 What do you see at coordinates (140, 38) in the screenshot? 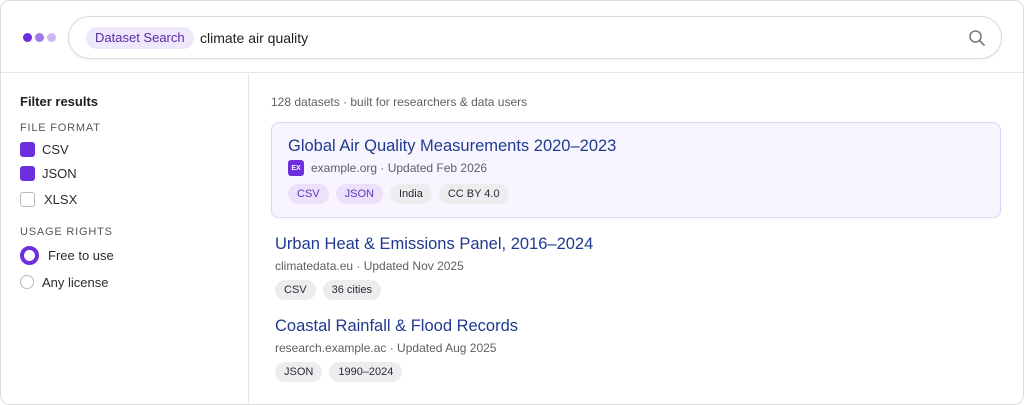
I see `search-scope-chip: Dataset Search` at bounding box center [140, 38].